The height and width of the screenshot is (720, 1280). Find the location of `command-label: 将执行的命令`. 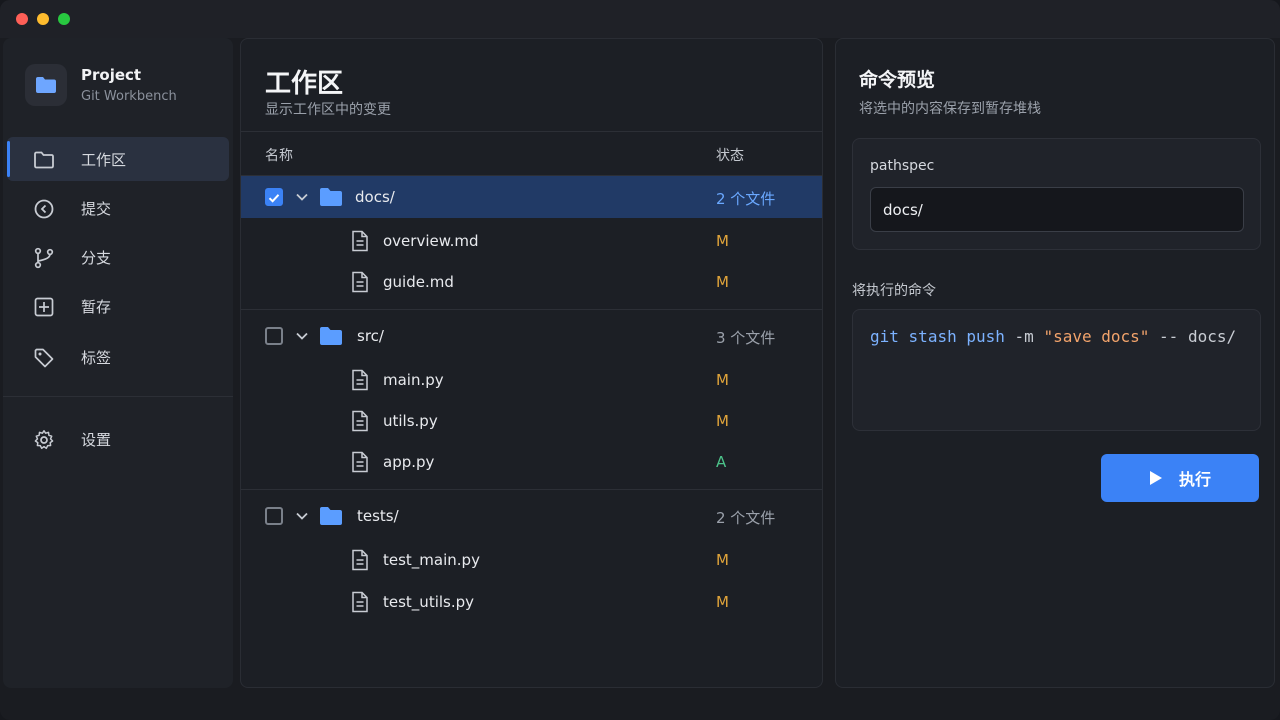

command-label: 将执行的命令 is located at coordinates (894, 291).